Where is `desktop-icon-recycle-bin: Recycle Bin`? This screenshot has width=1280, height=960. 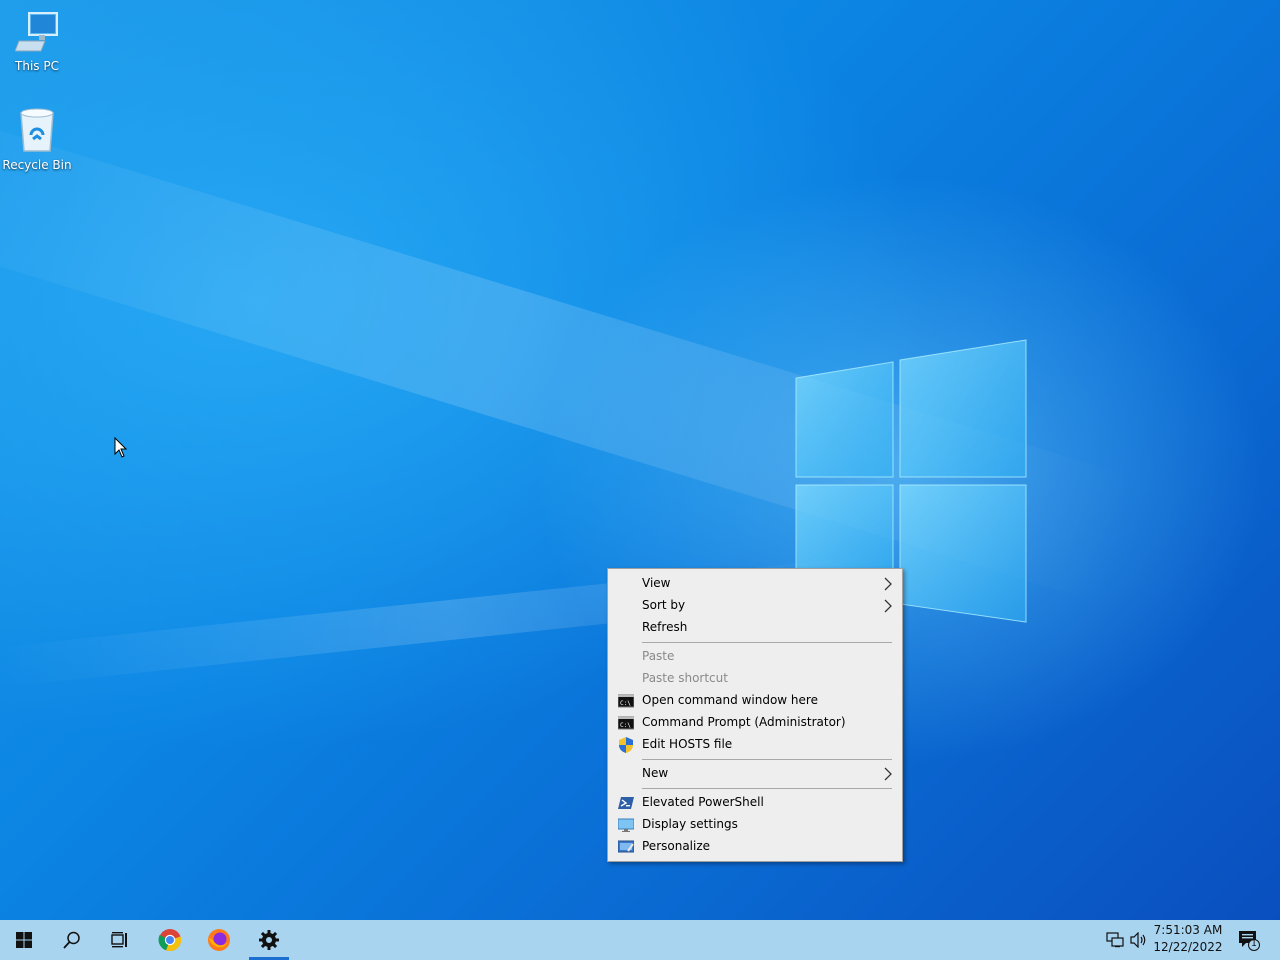
desktop-icon-recycle-bin: Recycle Bin is located at coordinates (37, 139).